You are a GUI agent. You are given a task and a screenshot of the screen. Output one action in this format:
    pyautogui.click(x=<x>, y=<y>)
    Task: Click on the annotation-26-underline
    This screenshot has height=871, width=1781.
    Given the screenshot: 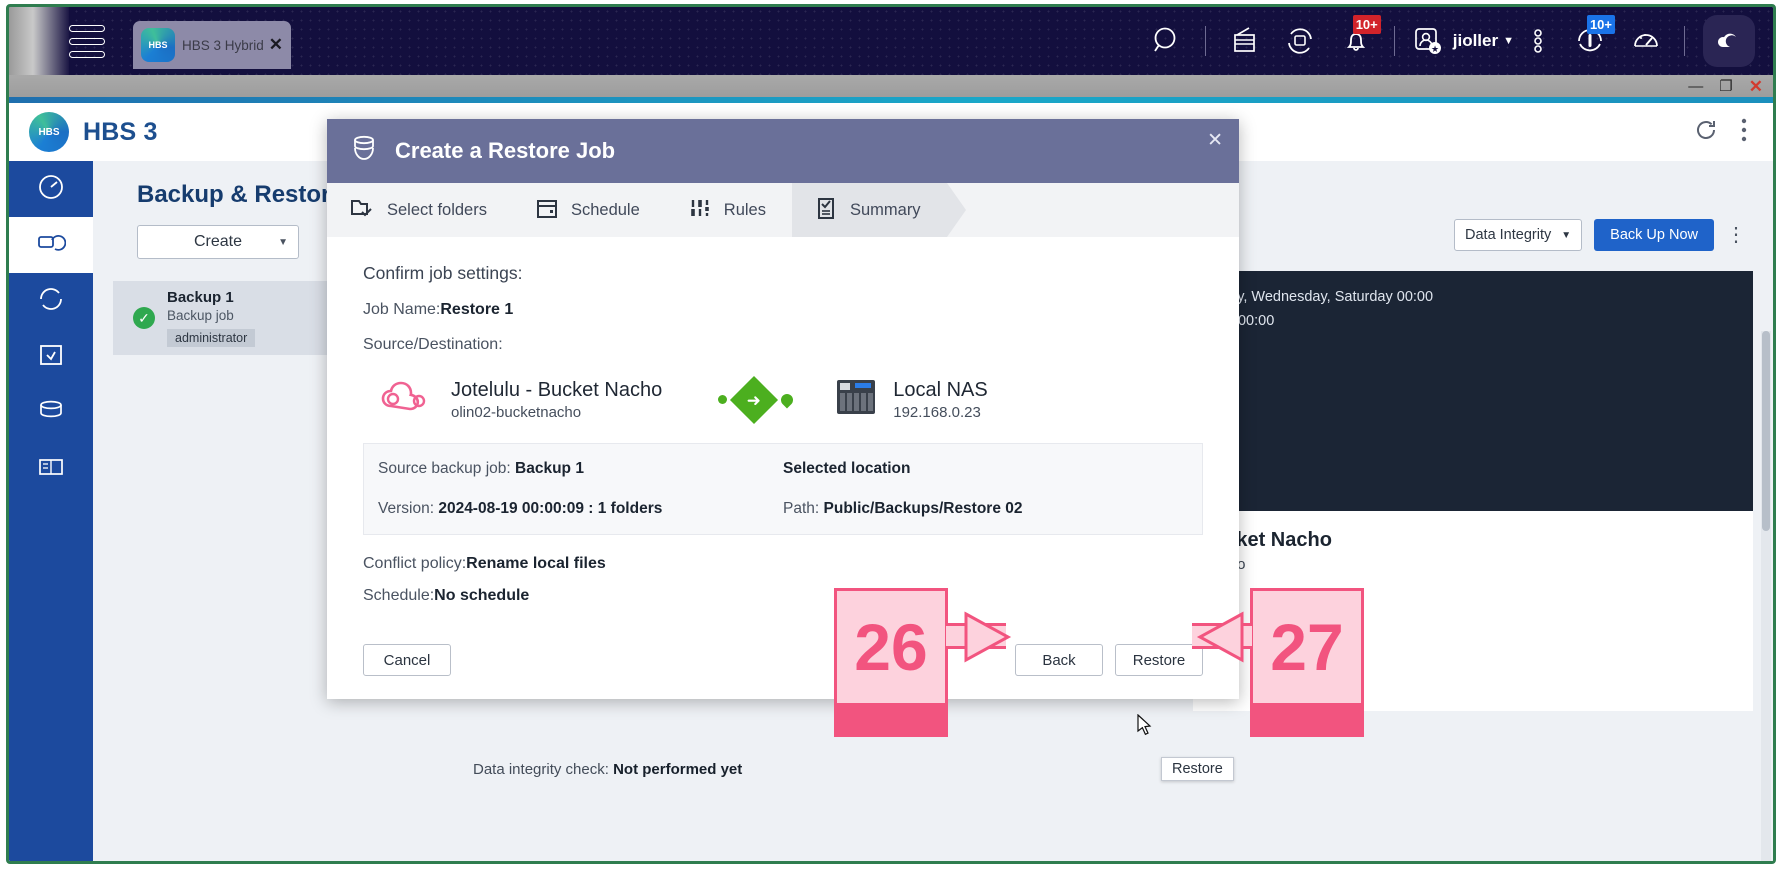 What is the action you would take?
    pyautogui.click(x=891, y=721)
    